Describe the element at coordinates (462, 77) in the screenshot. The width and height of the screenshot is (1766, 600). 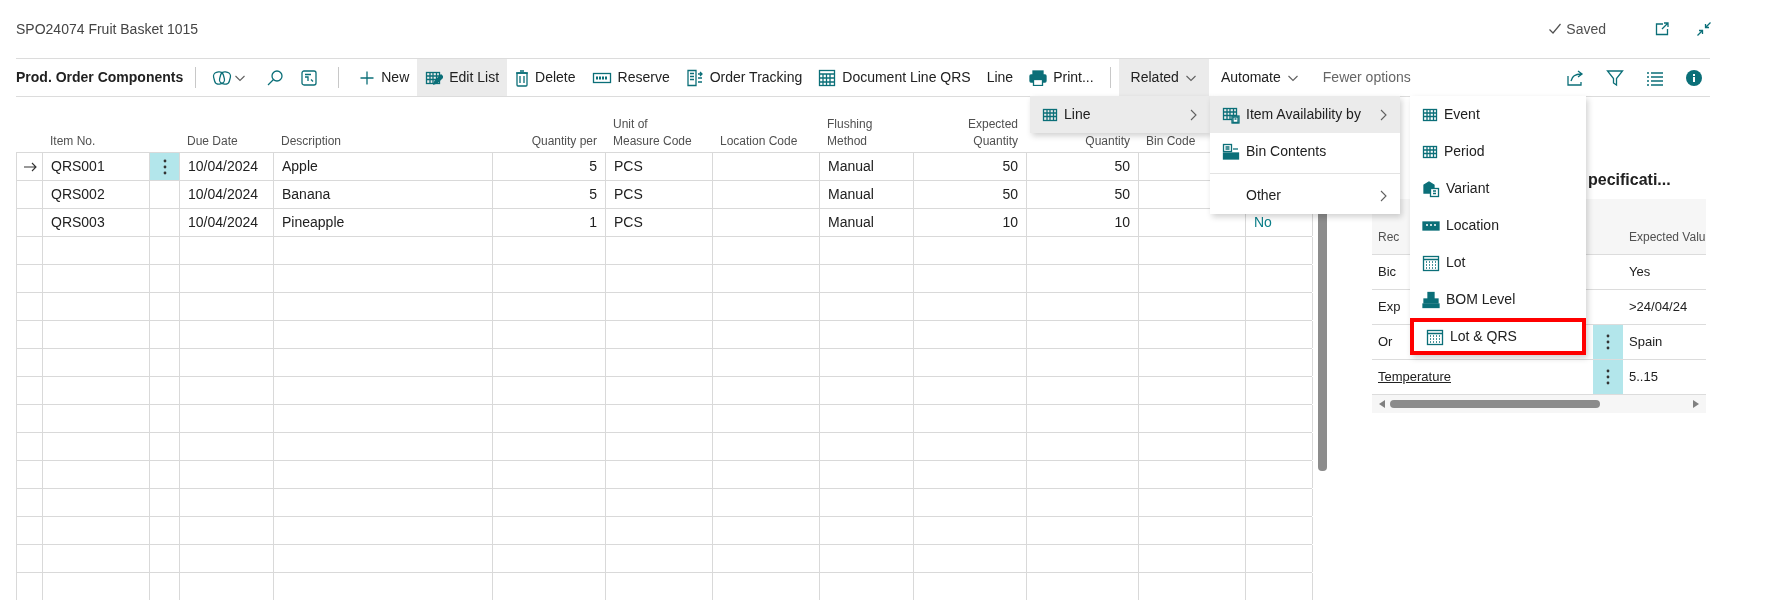
I see `toolbar-button: Edit List` at that location.